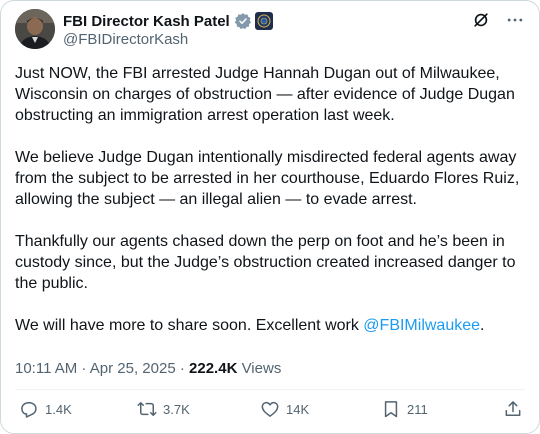 Image resolution: width=540 pixels, height=434 pixels. I want to click on fbi-seal-badge-icon, so click(263, 21).